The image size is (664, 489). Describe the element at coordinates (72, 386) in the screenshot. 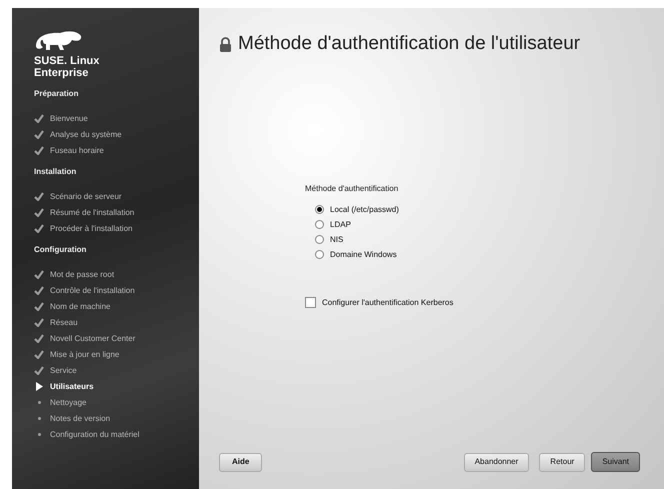

I see `step-item: Utilisateurs` at that location.